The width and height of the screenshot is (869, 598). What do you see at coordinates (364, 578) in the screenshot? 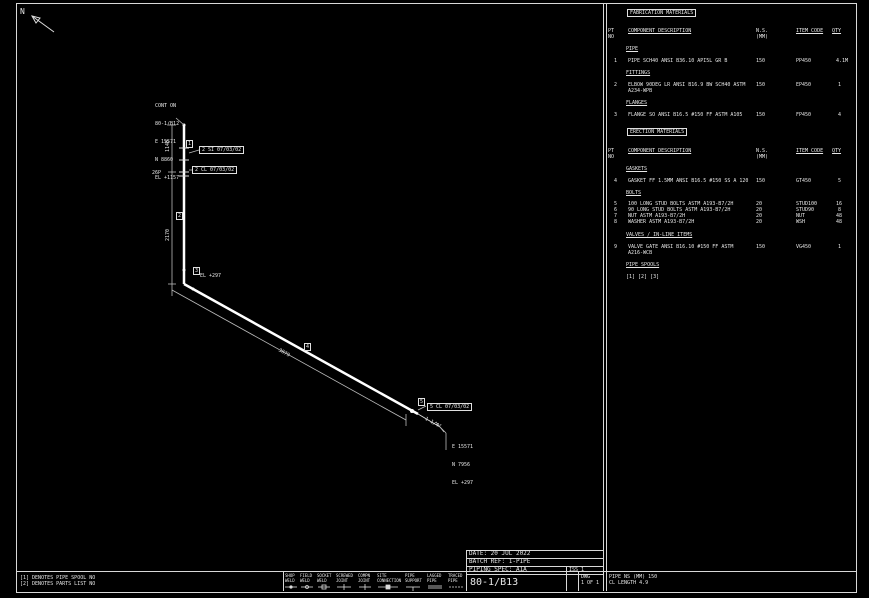
I see `legend-item: COMPN JOINT` at bounding box center [364, 578].